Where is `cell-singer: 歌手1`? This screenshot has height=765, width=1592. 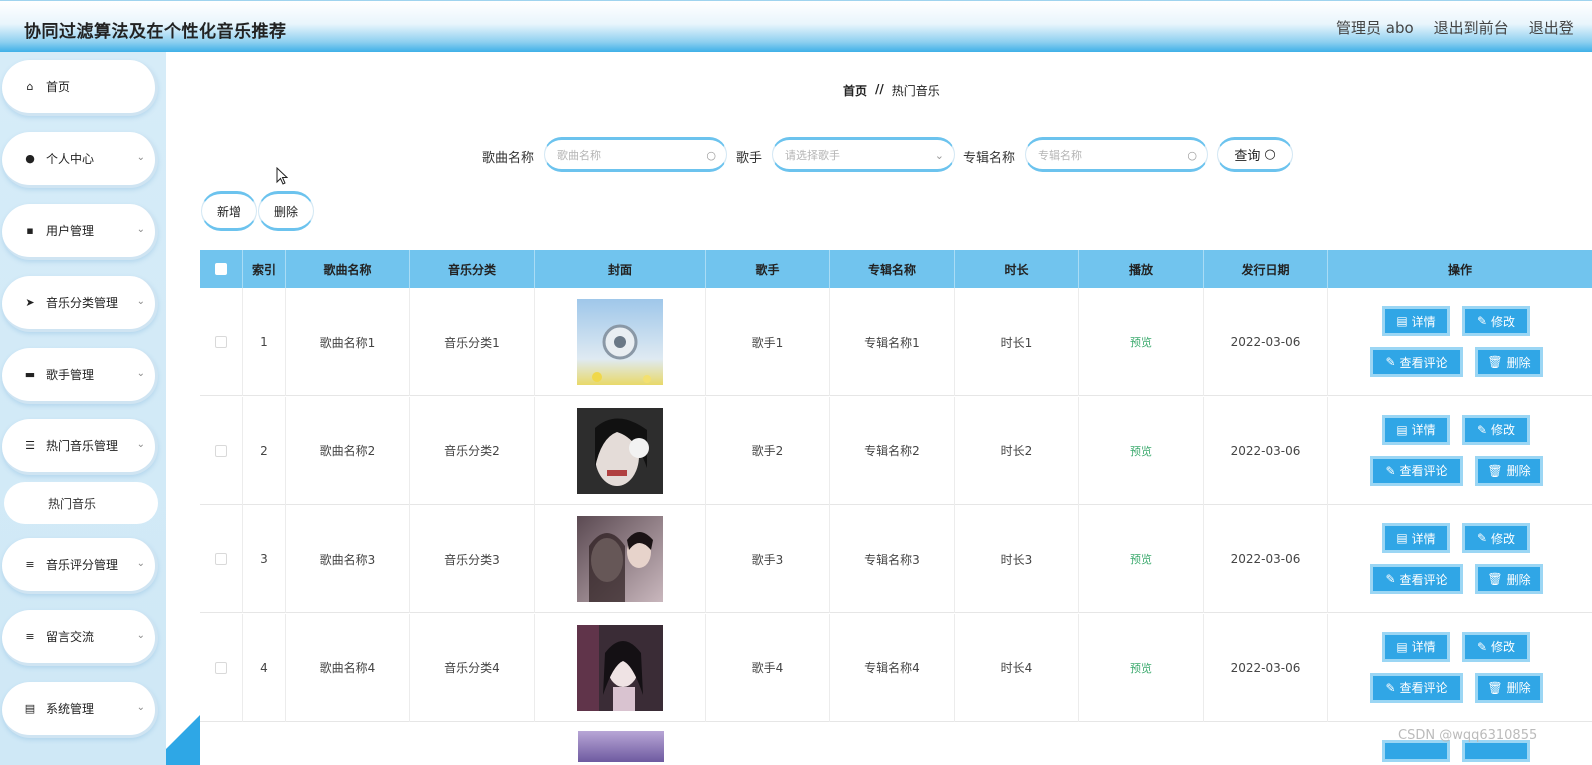
cell-singer: 歌手1 is located at coordinates (768, 342).